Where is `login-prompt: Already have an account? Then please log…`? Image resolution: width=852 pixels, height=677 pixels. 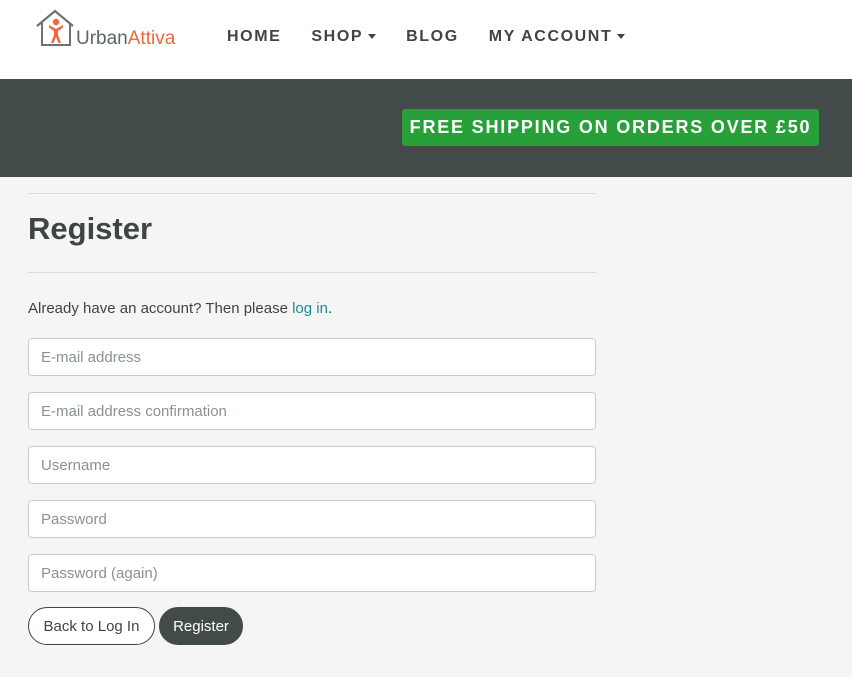
login-prompt: Already have an account? Then please log… is located at coordinates (180, 308).